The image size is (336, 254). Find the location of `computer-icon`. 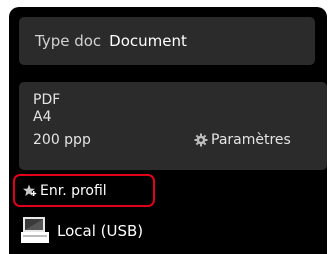

computer-icon is located at coordinates (35, 230).